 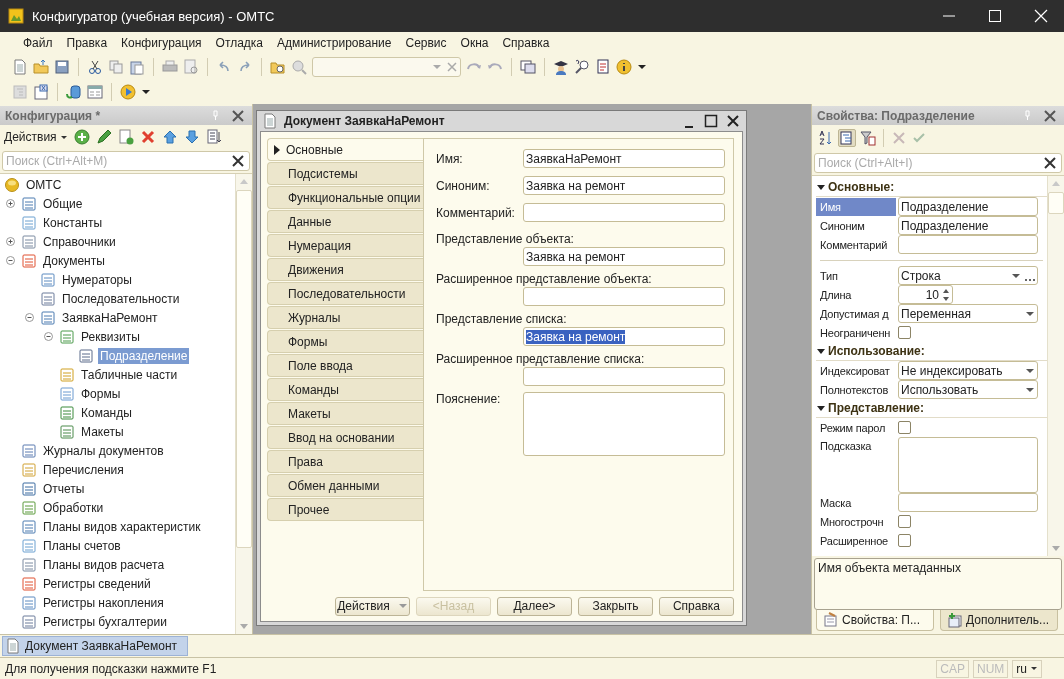 What do you see at coordinates (345, 389) in the screenshot?
I see `tab: Команды` at bounding box center [345, 389].